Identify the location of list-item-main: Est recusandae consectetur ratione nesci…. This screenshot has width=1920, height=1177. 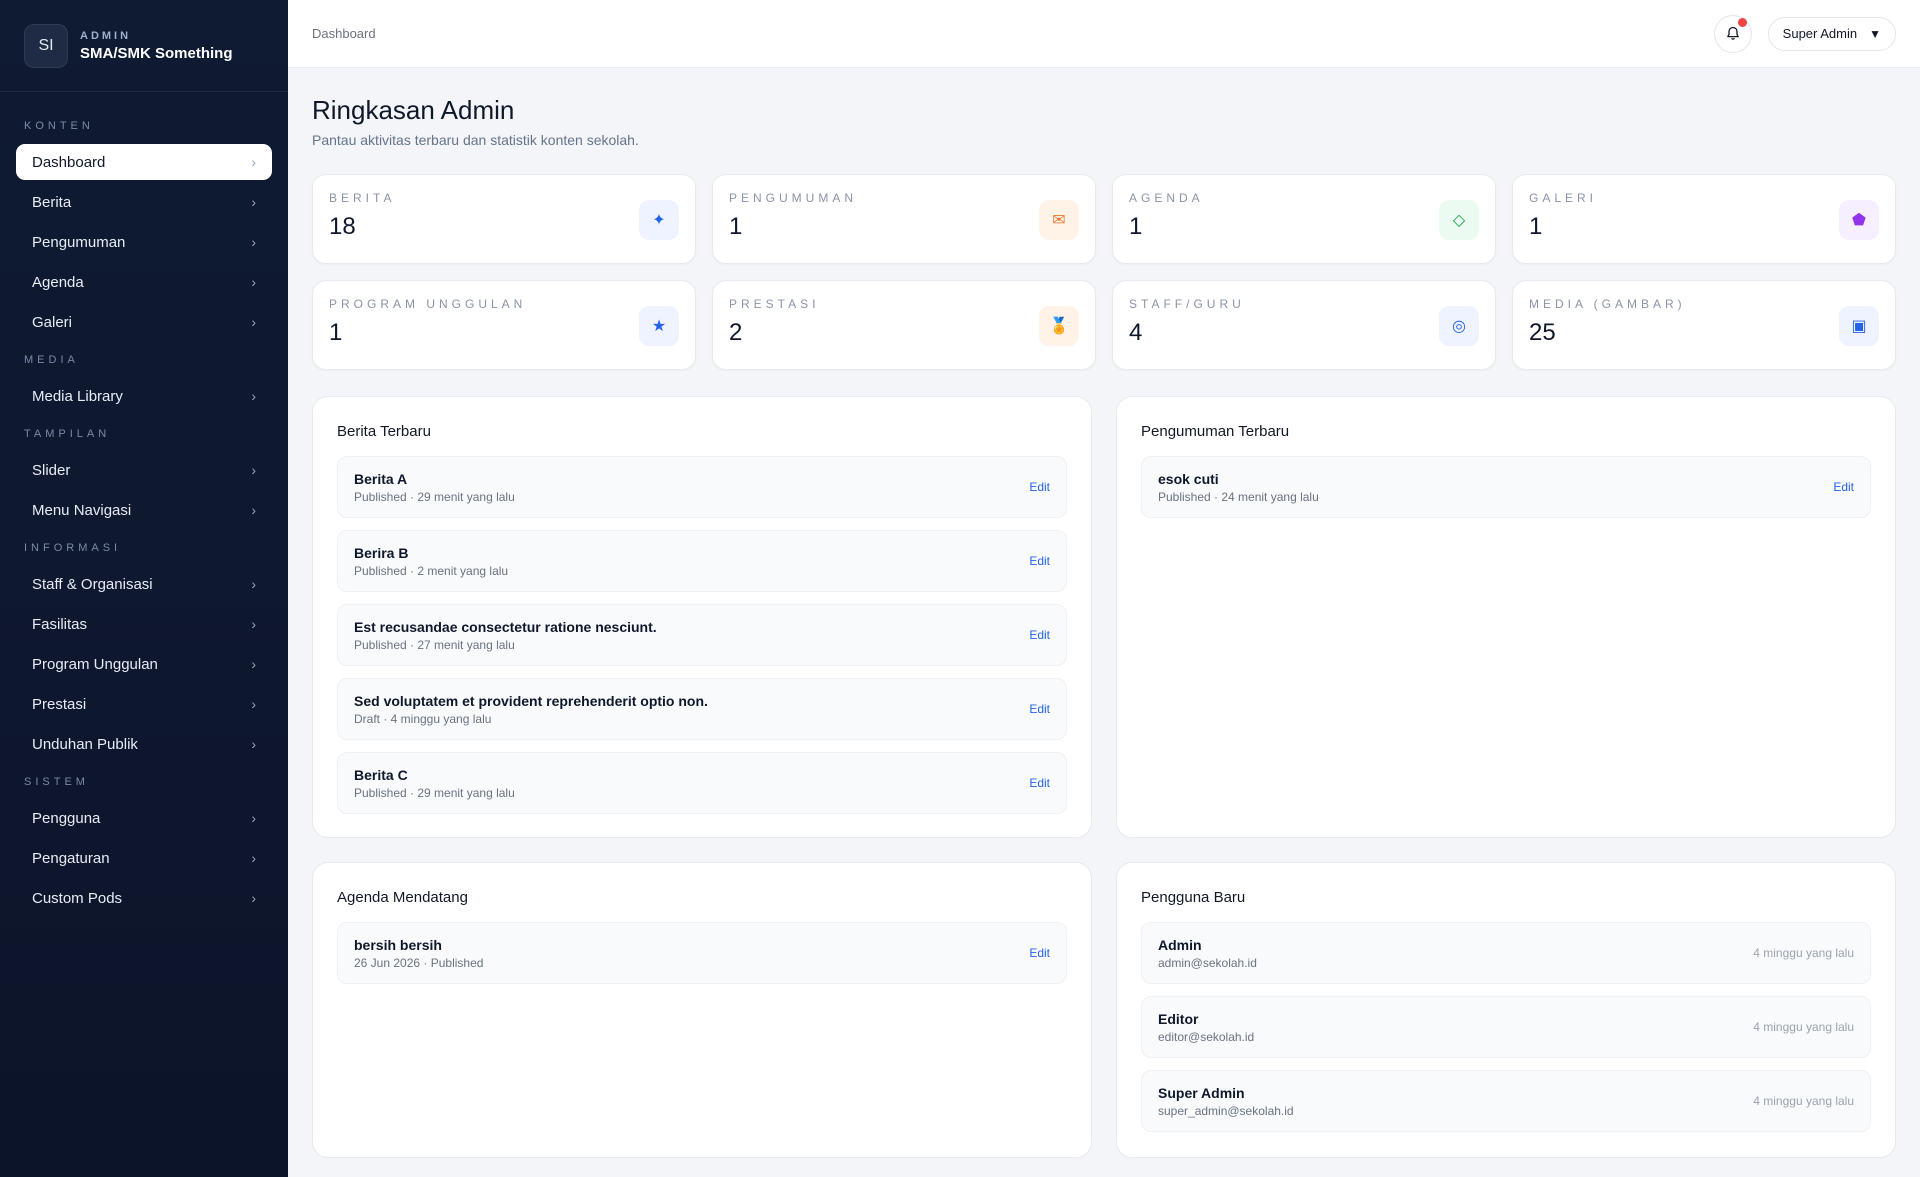
(505, 635).